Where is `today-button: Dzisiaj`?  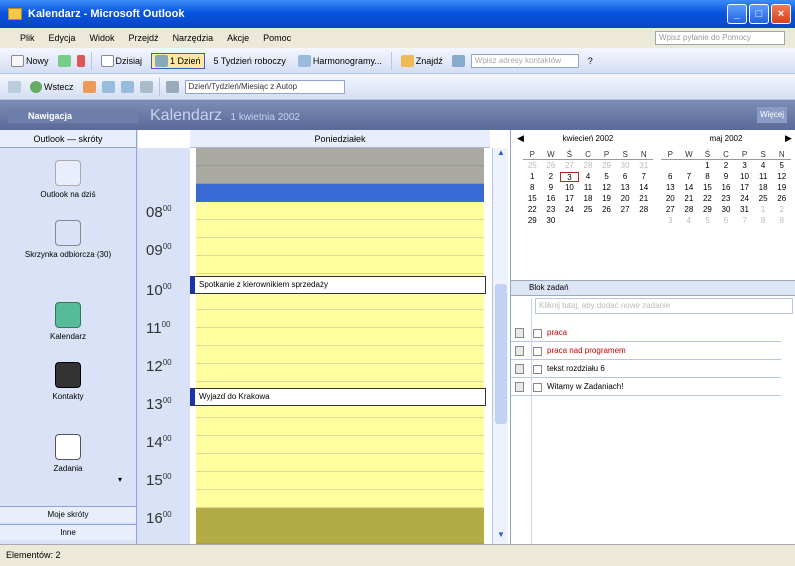 today-button: Dzisiaj is located at coordinates (122, 61).